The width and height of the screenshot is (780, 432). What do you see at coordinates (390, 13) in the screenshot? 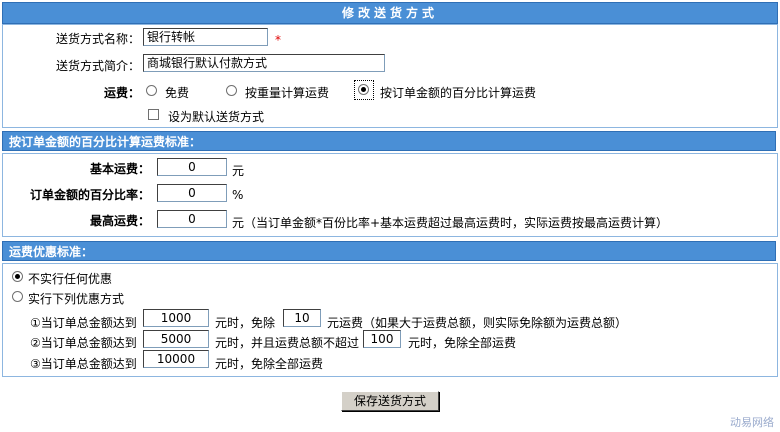
I see `page-title: 修改送货方式` at bounding box center [390, 13].